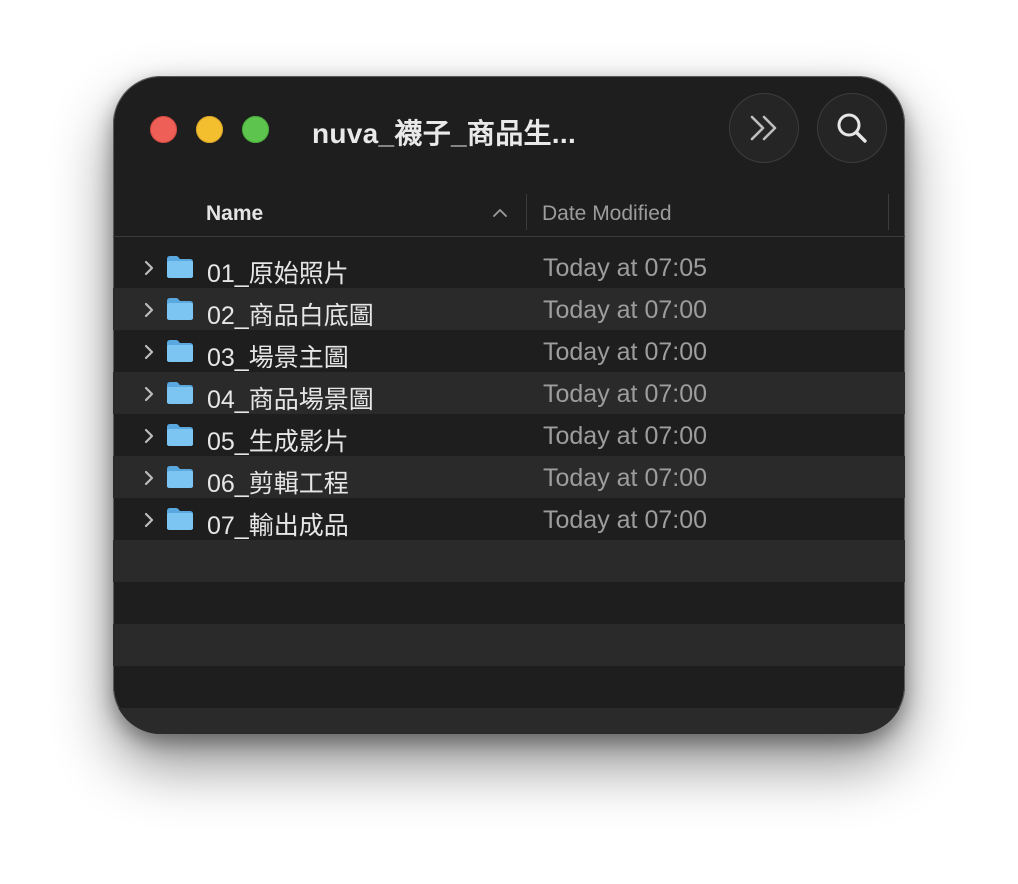  Describe the element at coordinates (500, 213) in the screenshot. I see `sort-ascending-icon` at that location.